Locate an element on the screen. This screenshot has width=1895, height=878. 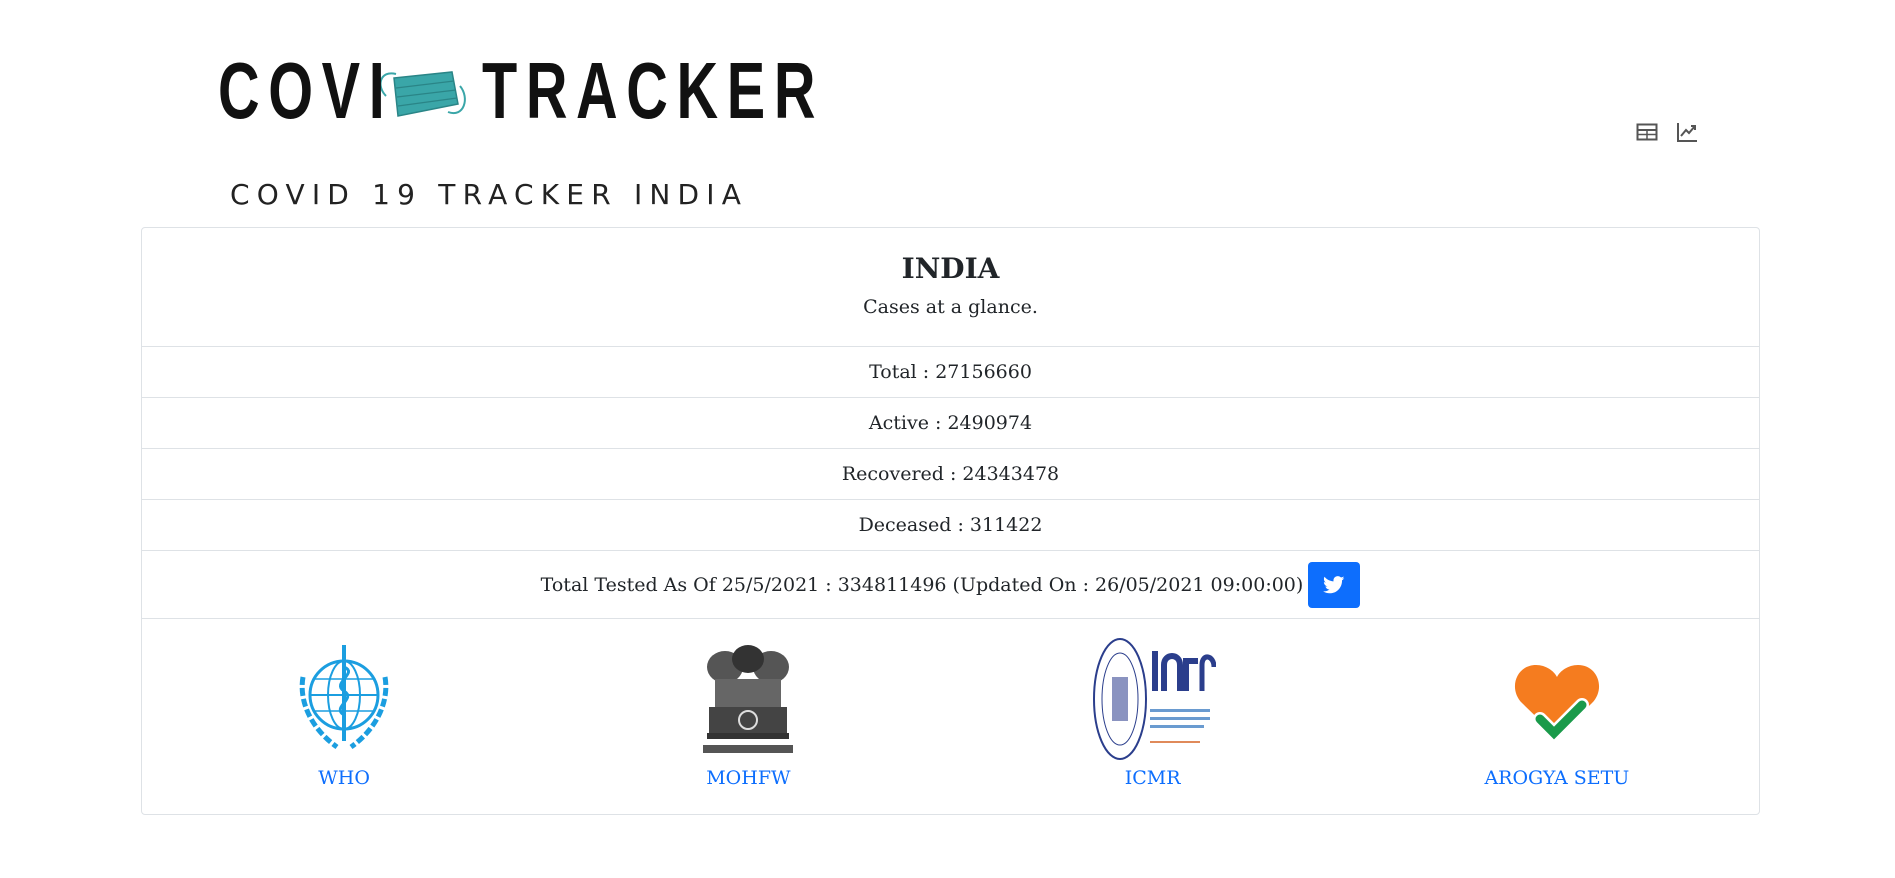
site-subtitle: COVID 19 TRACKER INDIA is located at coordinates (489, 194).